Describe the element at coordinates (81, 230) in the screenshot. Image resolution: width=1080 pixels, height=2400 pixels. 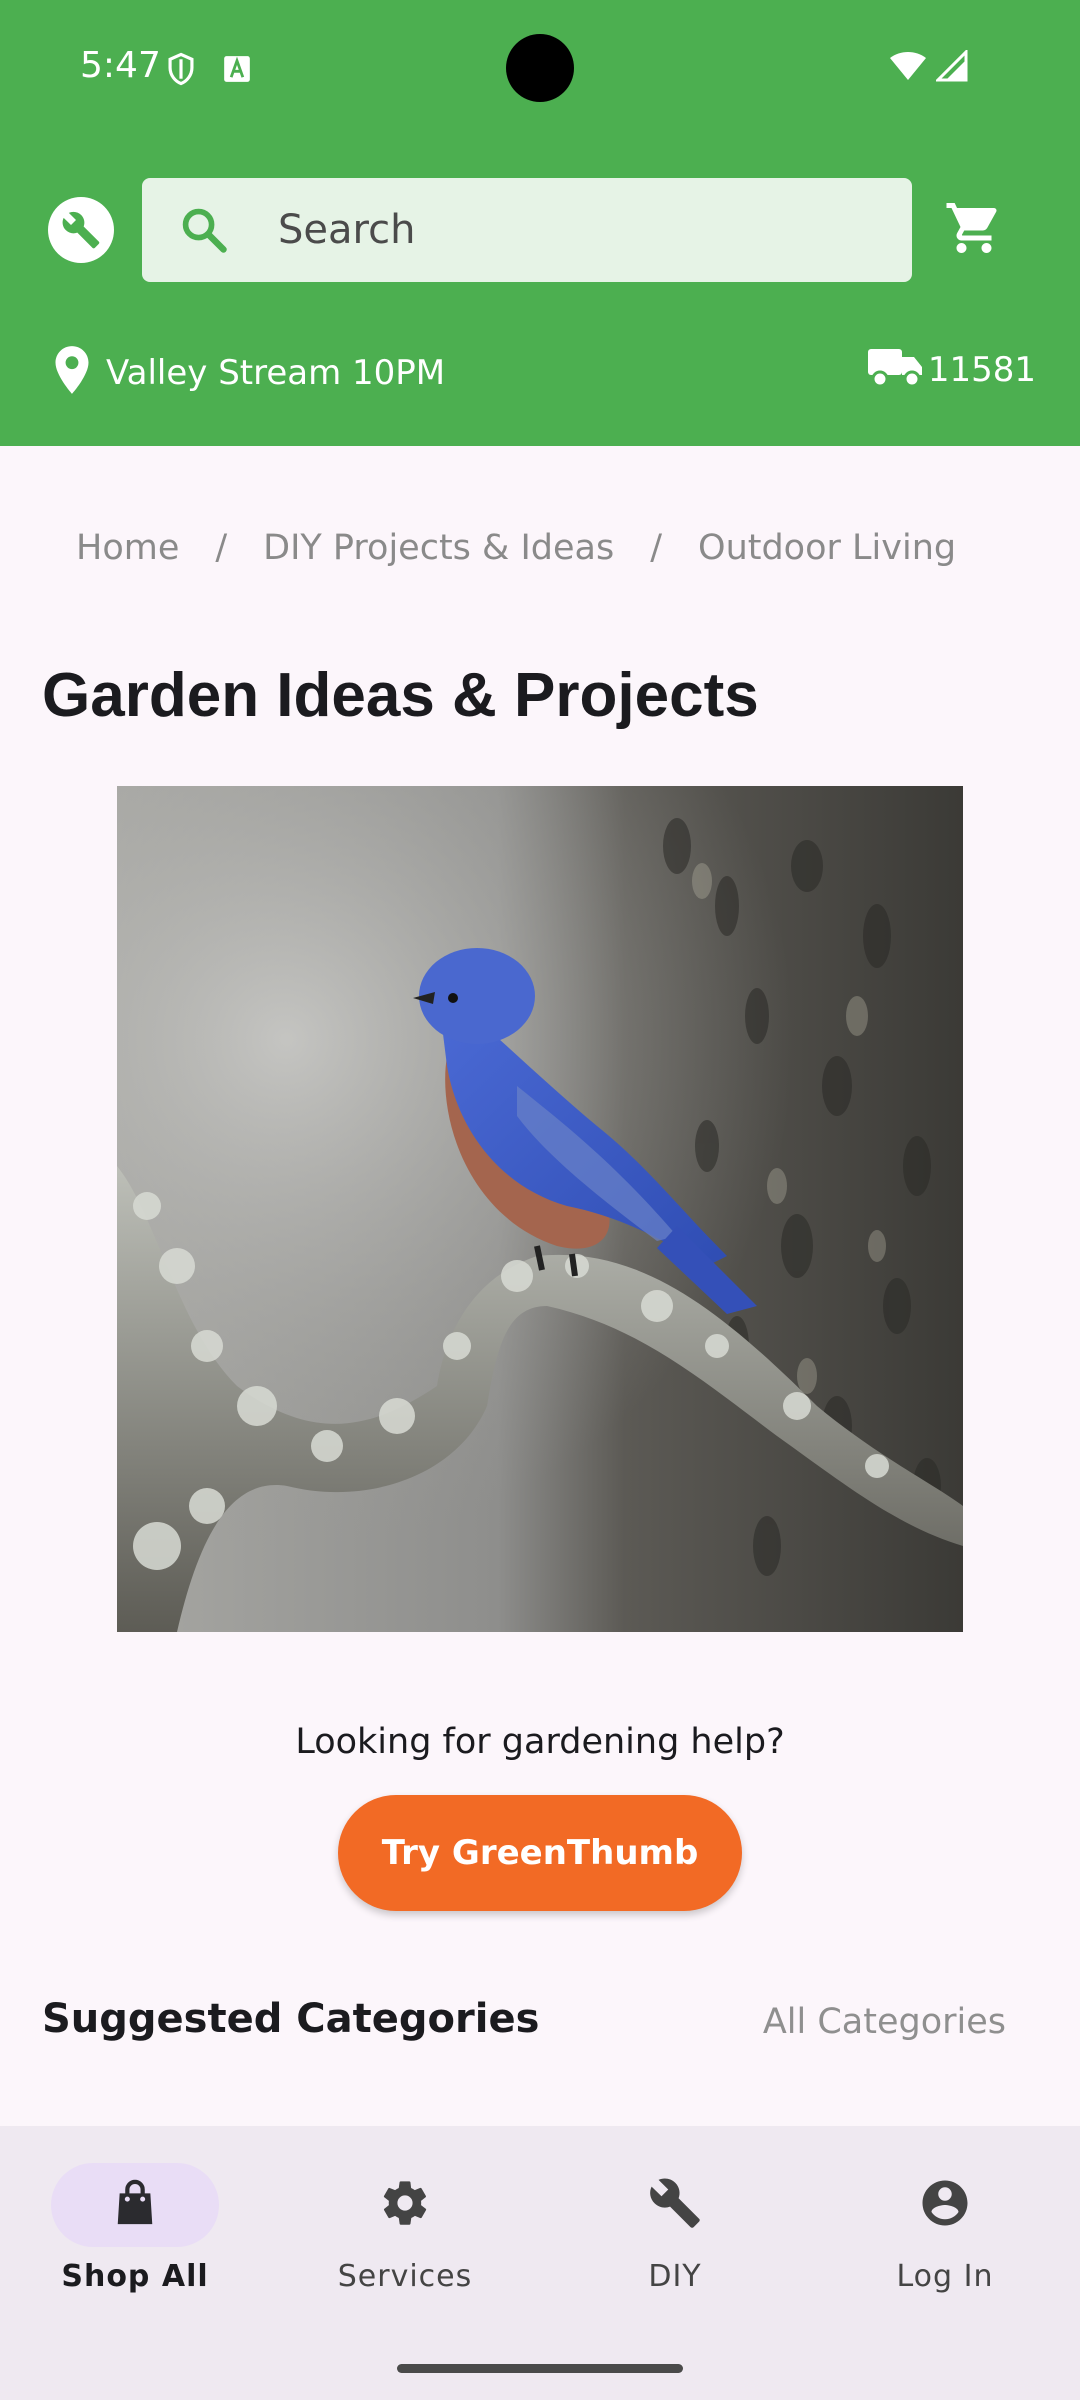
I see `logo-wrench-icon` at that location.